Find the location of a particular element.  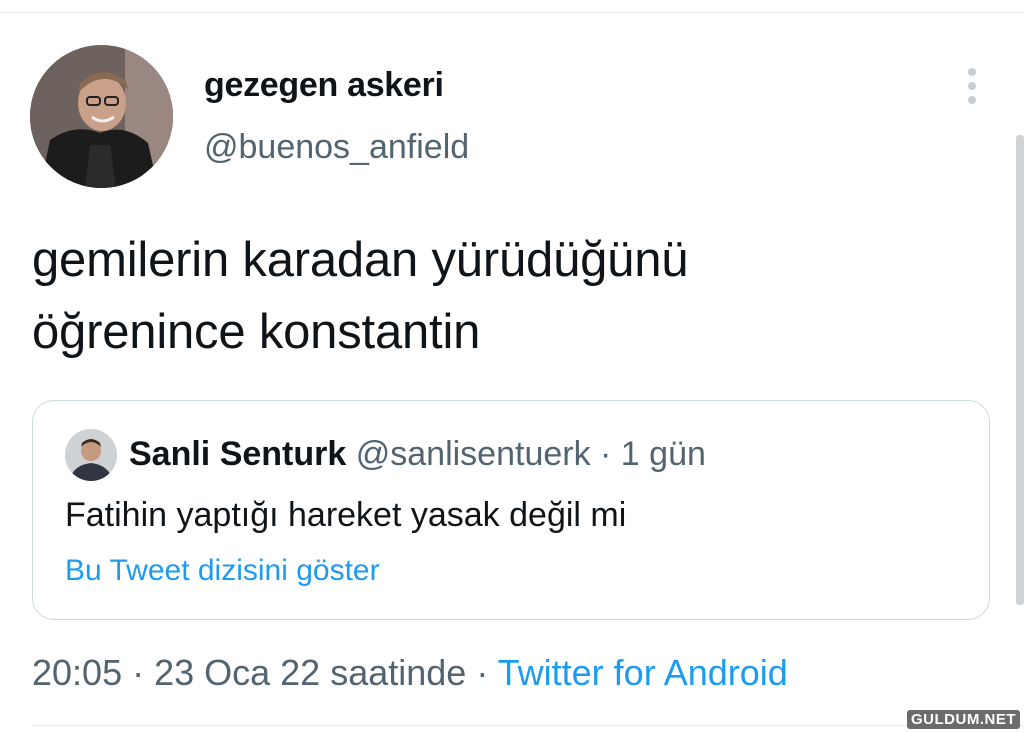

display-name: gezegen askeri is located at coordinates (324, 85).